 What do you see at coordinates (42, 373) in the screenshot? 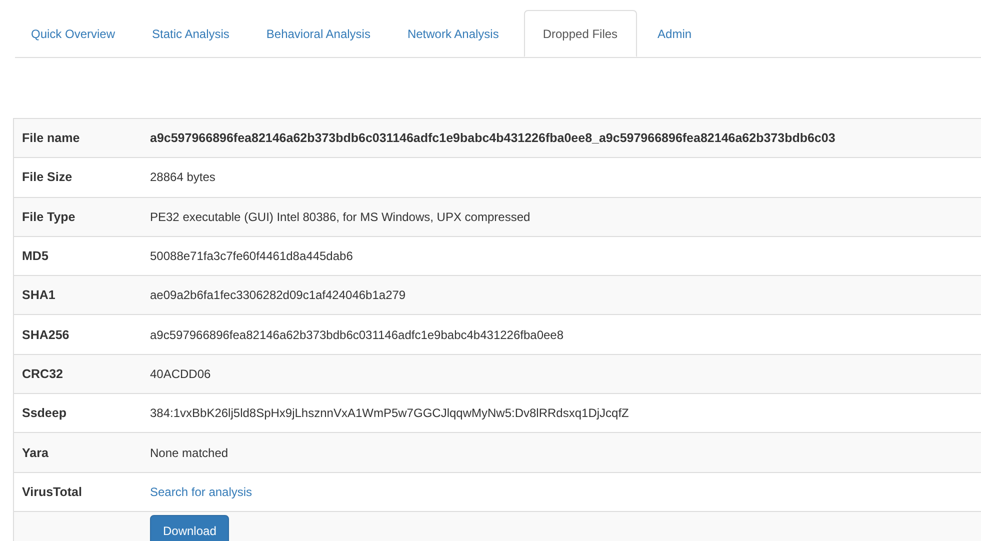
I see `row-label: CRC32` at bounding box center [42, 373].